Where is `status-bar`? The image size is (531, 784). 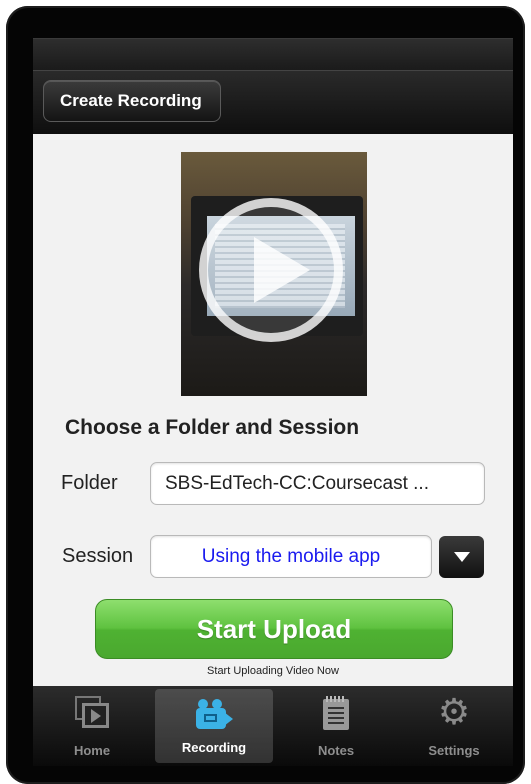
status-bar is located at coordinates (273, 54).